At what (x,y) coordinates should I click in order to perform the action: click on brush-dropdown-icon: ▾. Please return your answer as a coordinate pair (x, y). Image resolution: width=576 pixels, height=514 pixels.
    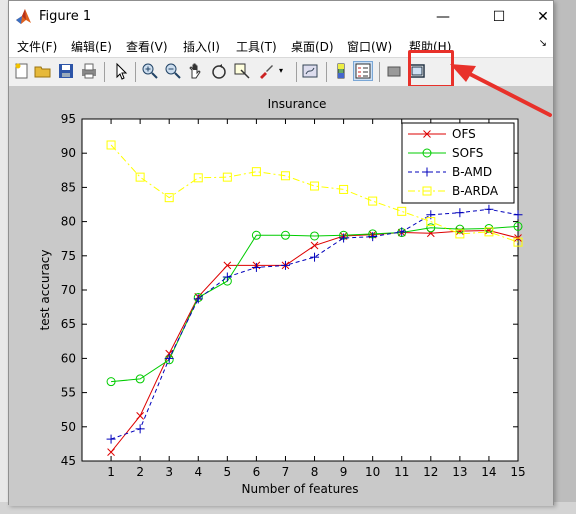
    Looking at the image, I should click on (284, 71).